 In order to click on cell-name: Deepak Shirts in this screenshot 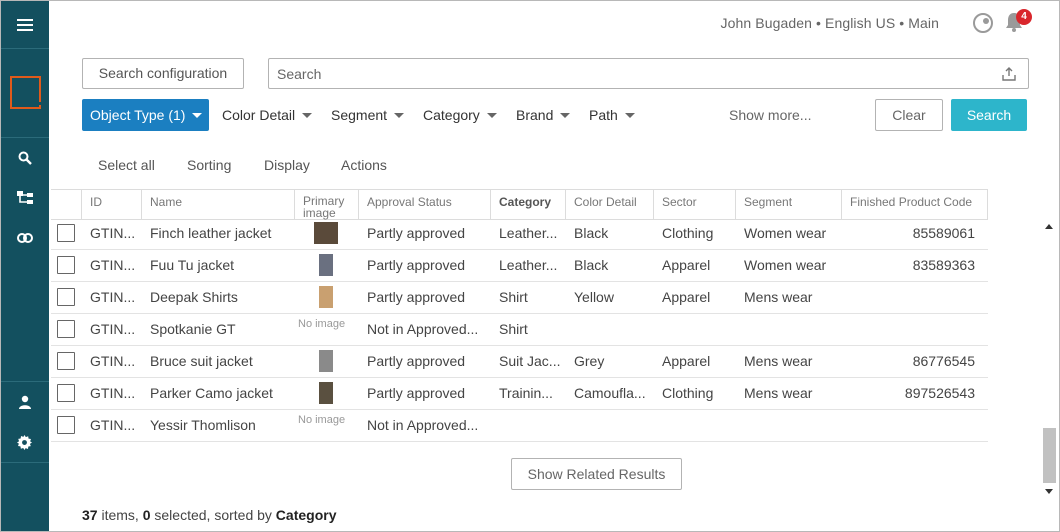, I will do `click(194, 297)`.